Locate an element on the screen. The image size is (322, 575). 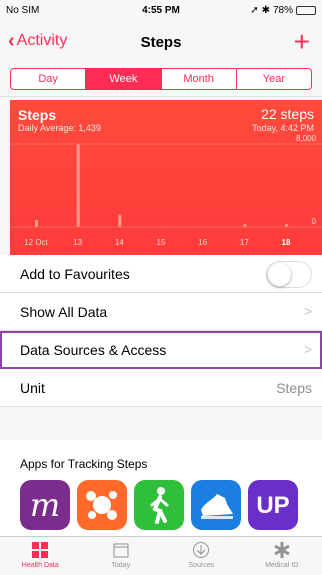
download-icon is located at coordinates (201, 550).